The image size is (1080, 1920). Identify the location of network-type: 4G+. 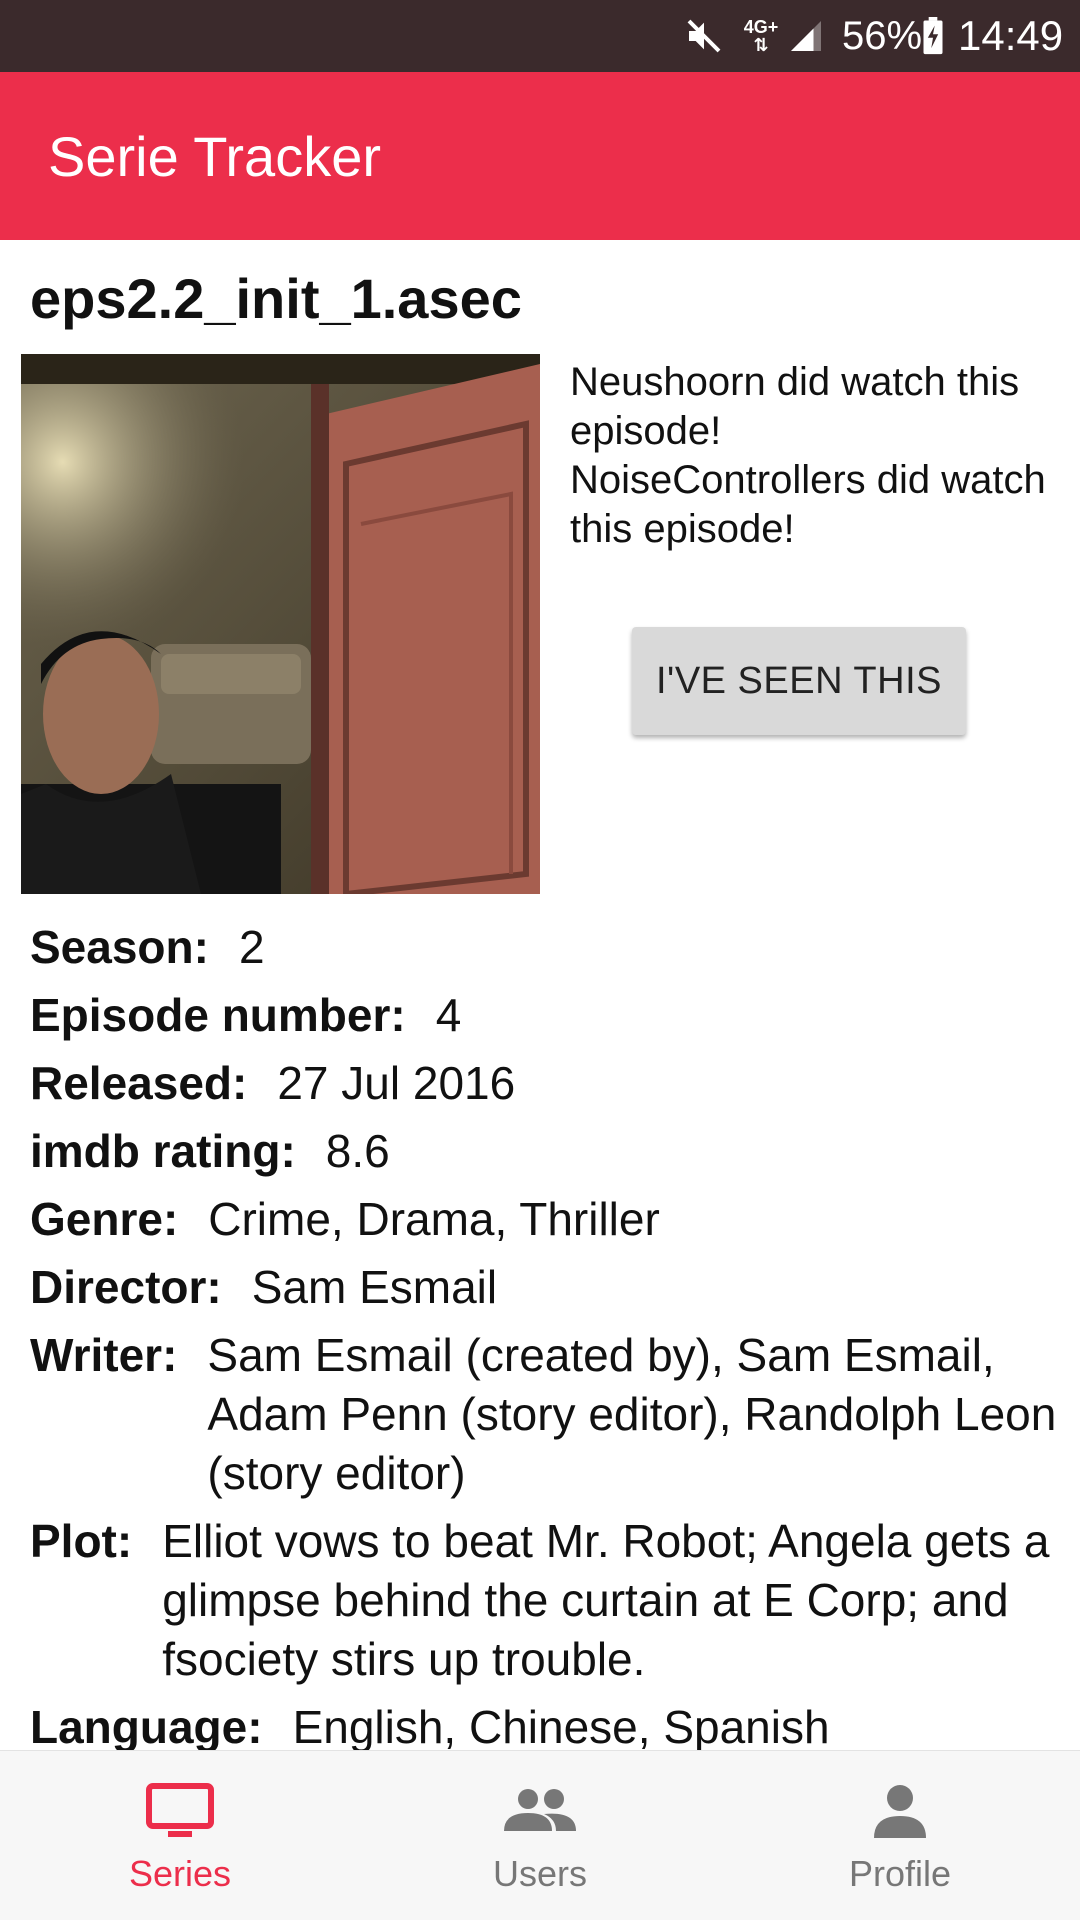
(761, 27).